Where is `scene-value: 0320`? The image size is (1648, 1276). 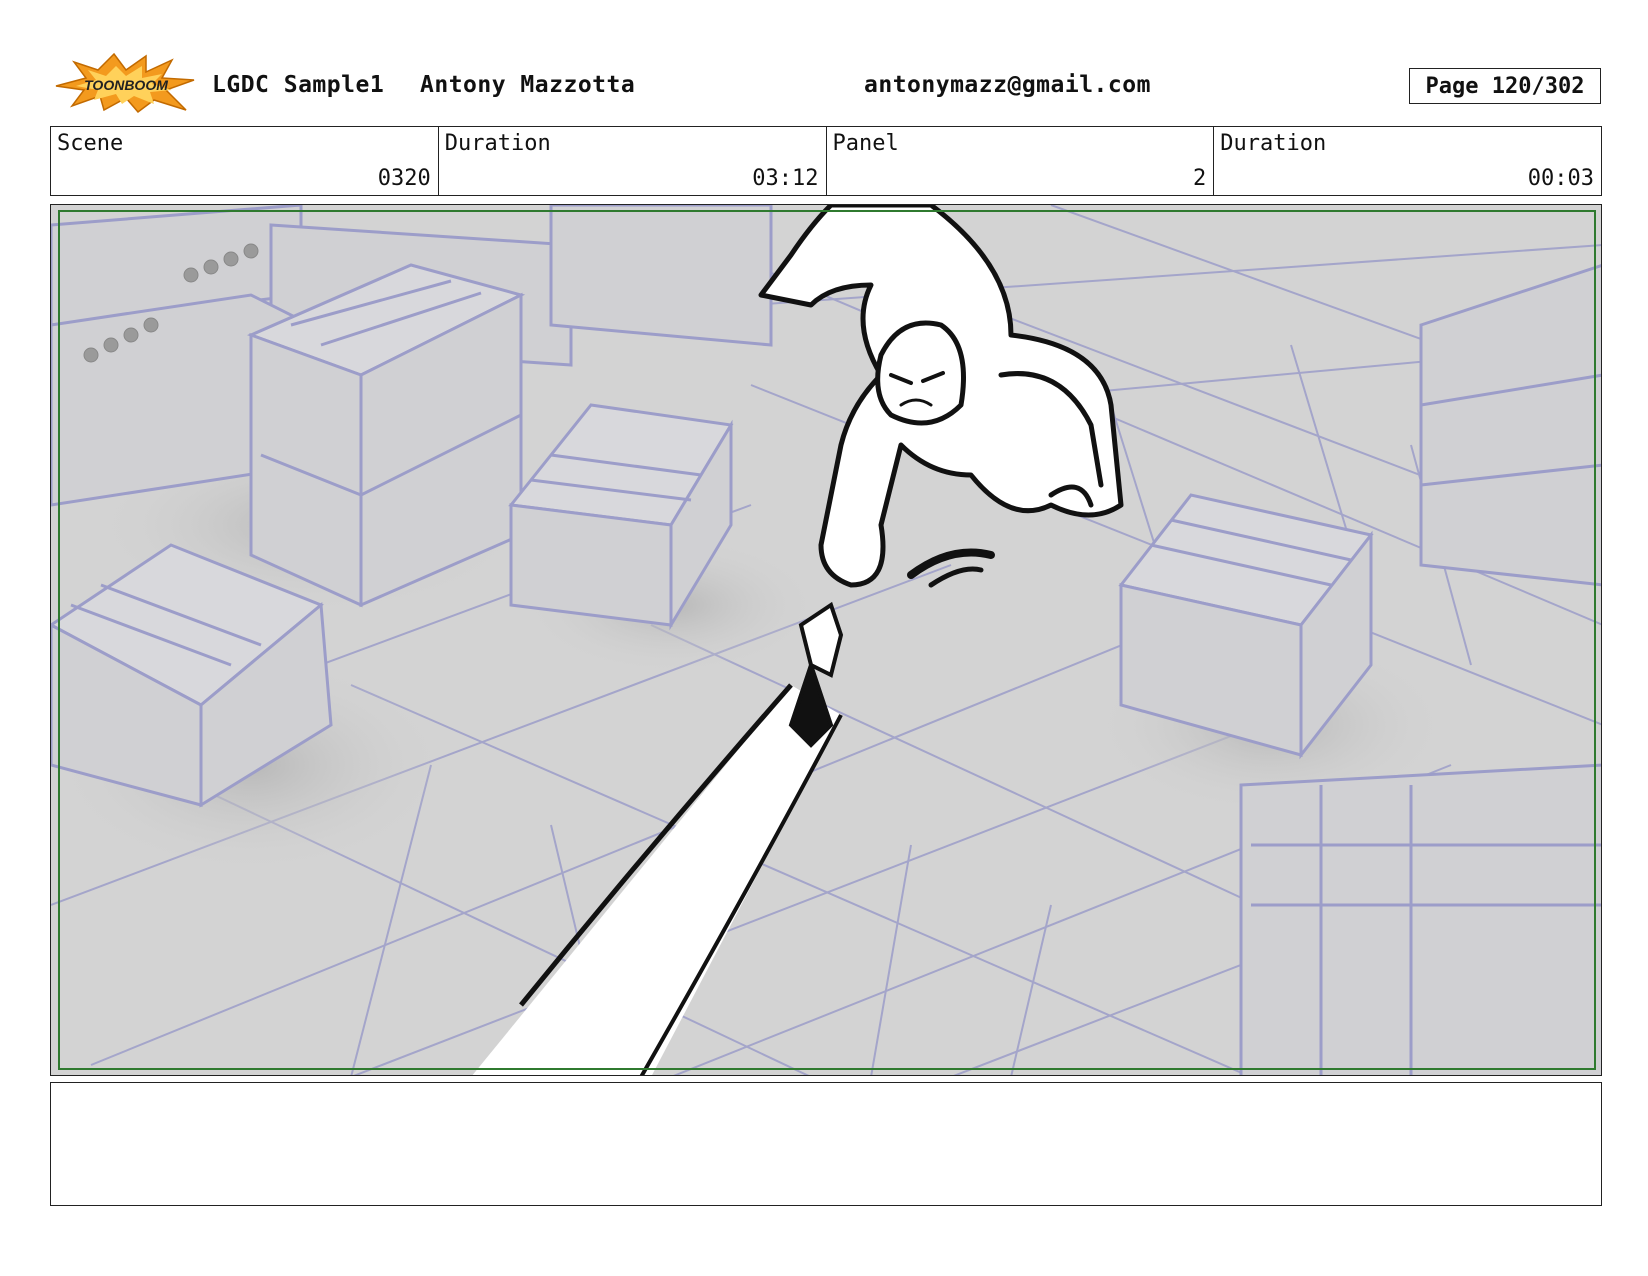
scene-value: 0320 is located at coordinates (404, 178).